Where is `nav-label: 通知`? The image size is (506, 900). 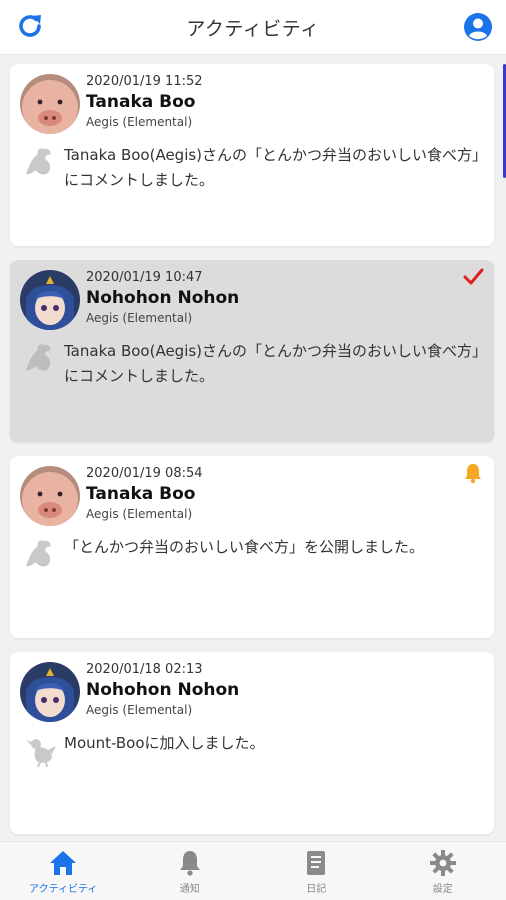
nav-label: 通知 is located at coordinates (189, 889).